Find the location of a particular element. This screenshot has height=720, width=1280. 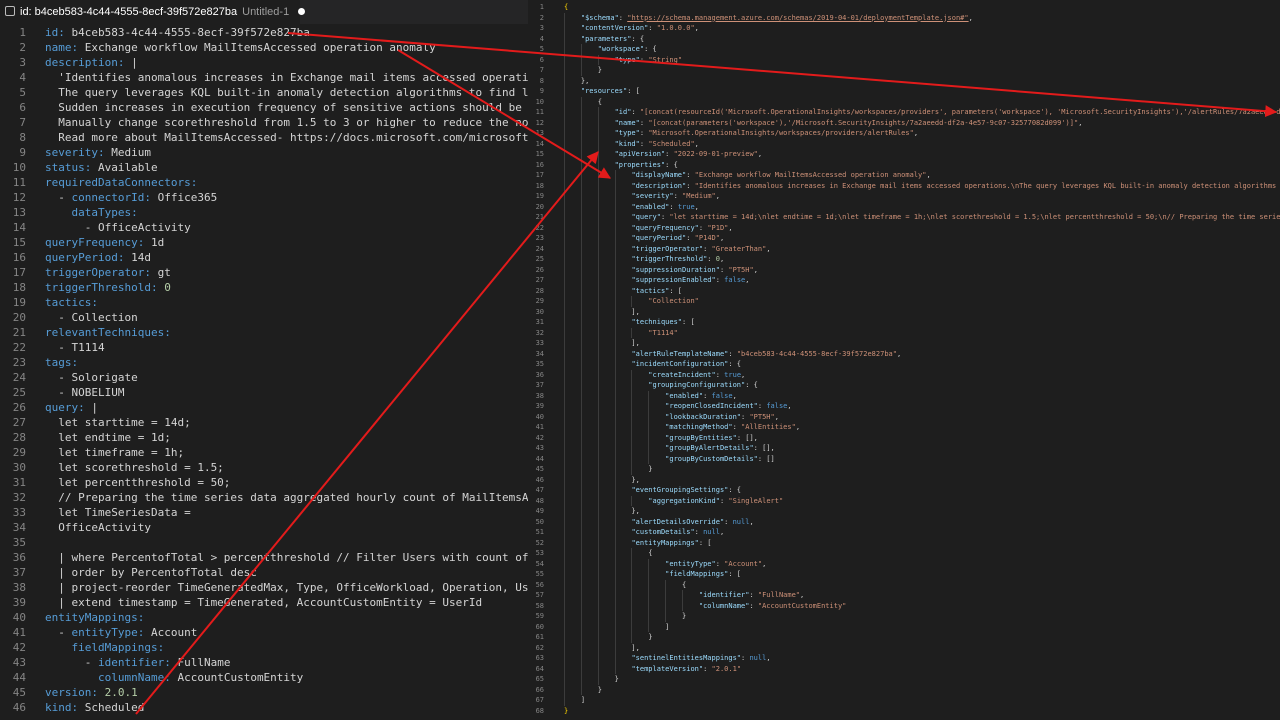

json-line: 14 "kind": "Scheduled", is located at coordinates (904, 144).